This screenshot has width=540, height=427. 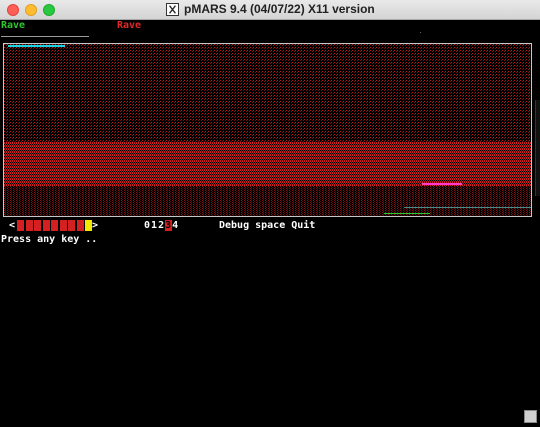 What do you see at coordinates (129, 25) in the screenshot?
I see `warrior-2-name: Rave` at bounding box center [129, 25].